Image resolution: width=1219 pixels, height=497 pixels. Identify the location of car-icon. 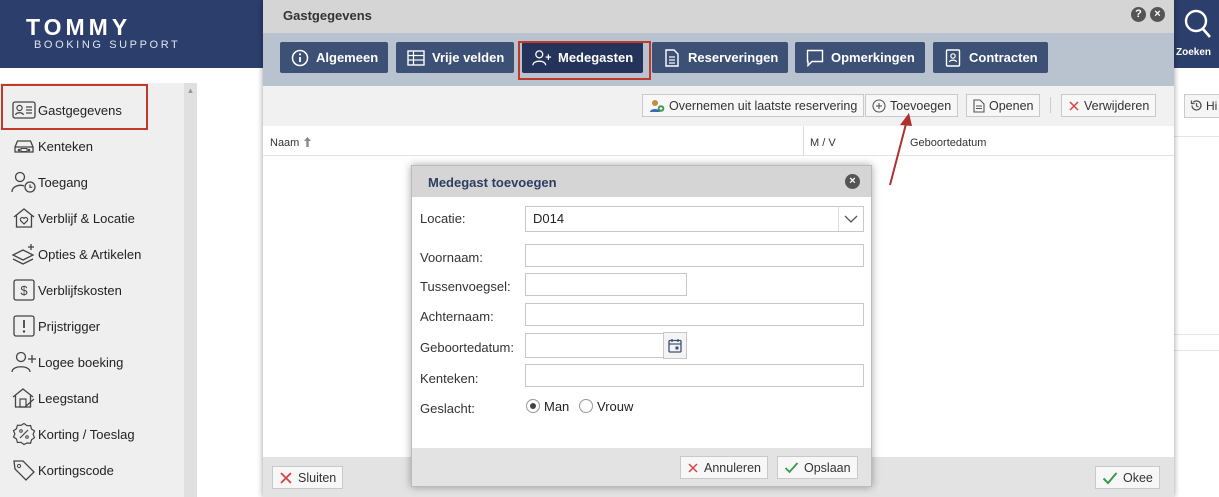
(24, 146).